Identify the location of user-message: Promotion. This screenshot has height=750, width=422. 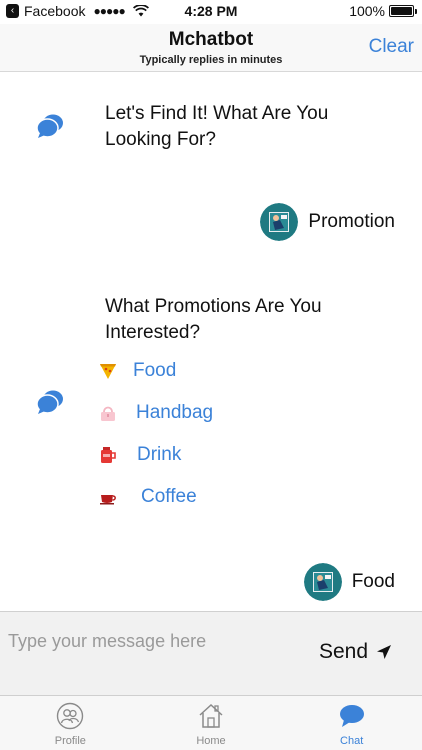
(327, 222).